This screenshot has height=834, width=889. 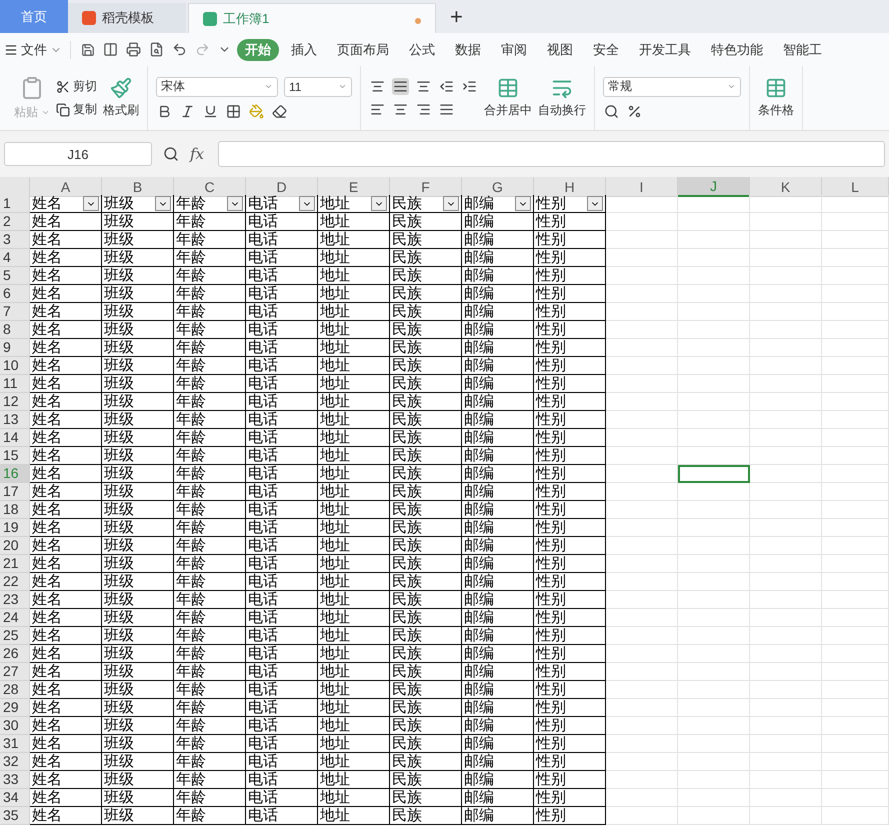 I want to click on row-header: 14, so click(x=15, y=438).